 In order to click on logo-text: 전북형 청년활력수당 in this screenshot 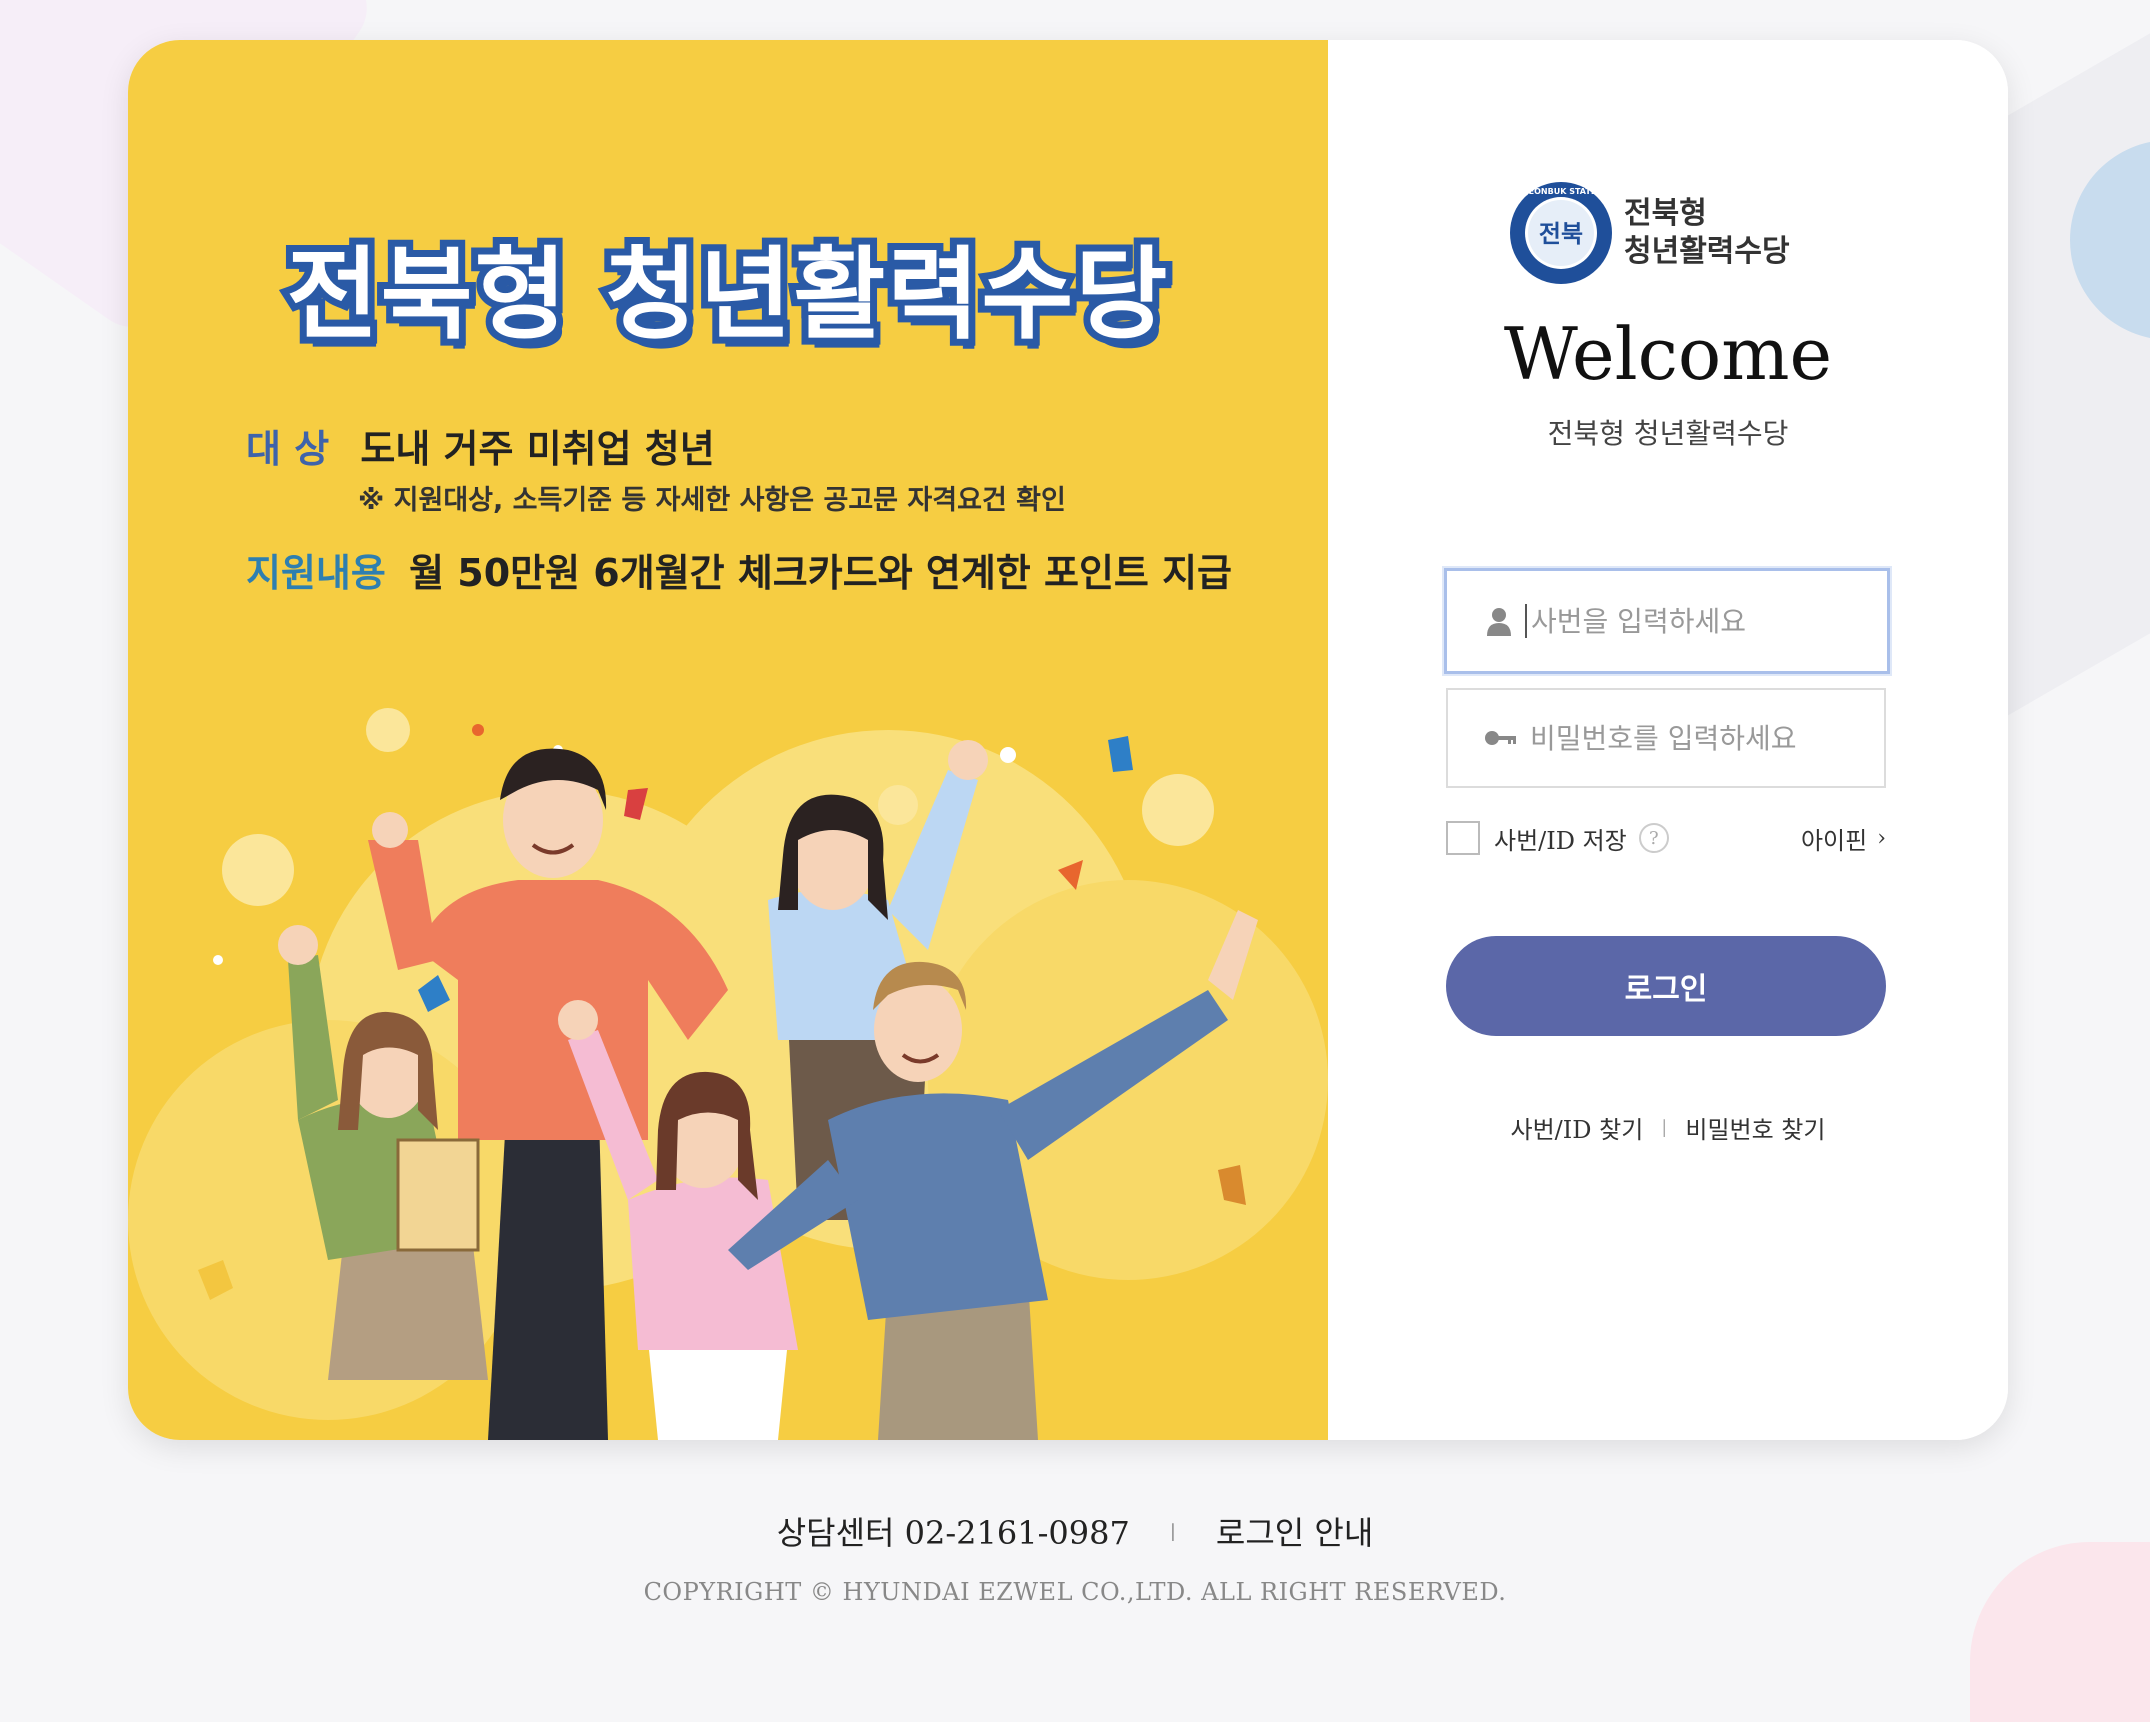, I will do `click(1707, 233)`.